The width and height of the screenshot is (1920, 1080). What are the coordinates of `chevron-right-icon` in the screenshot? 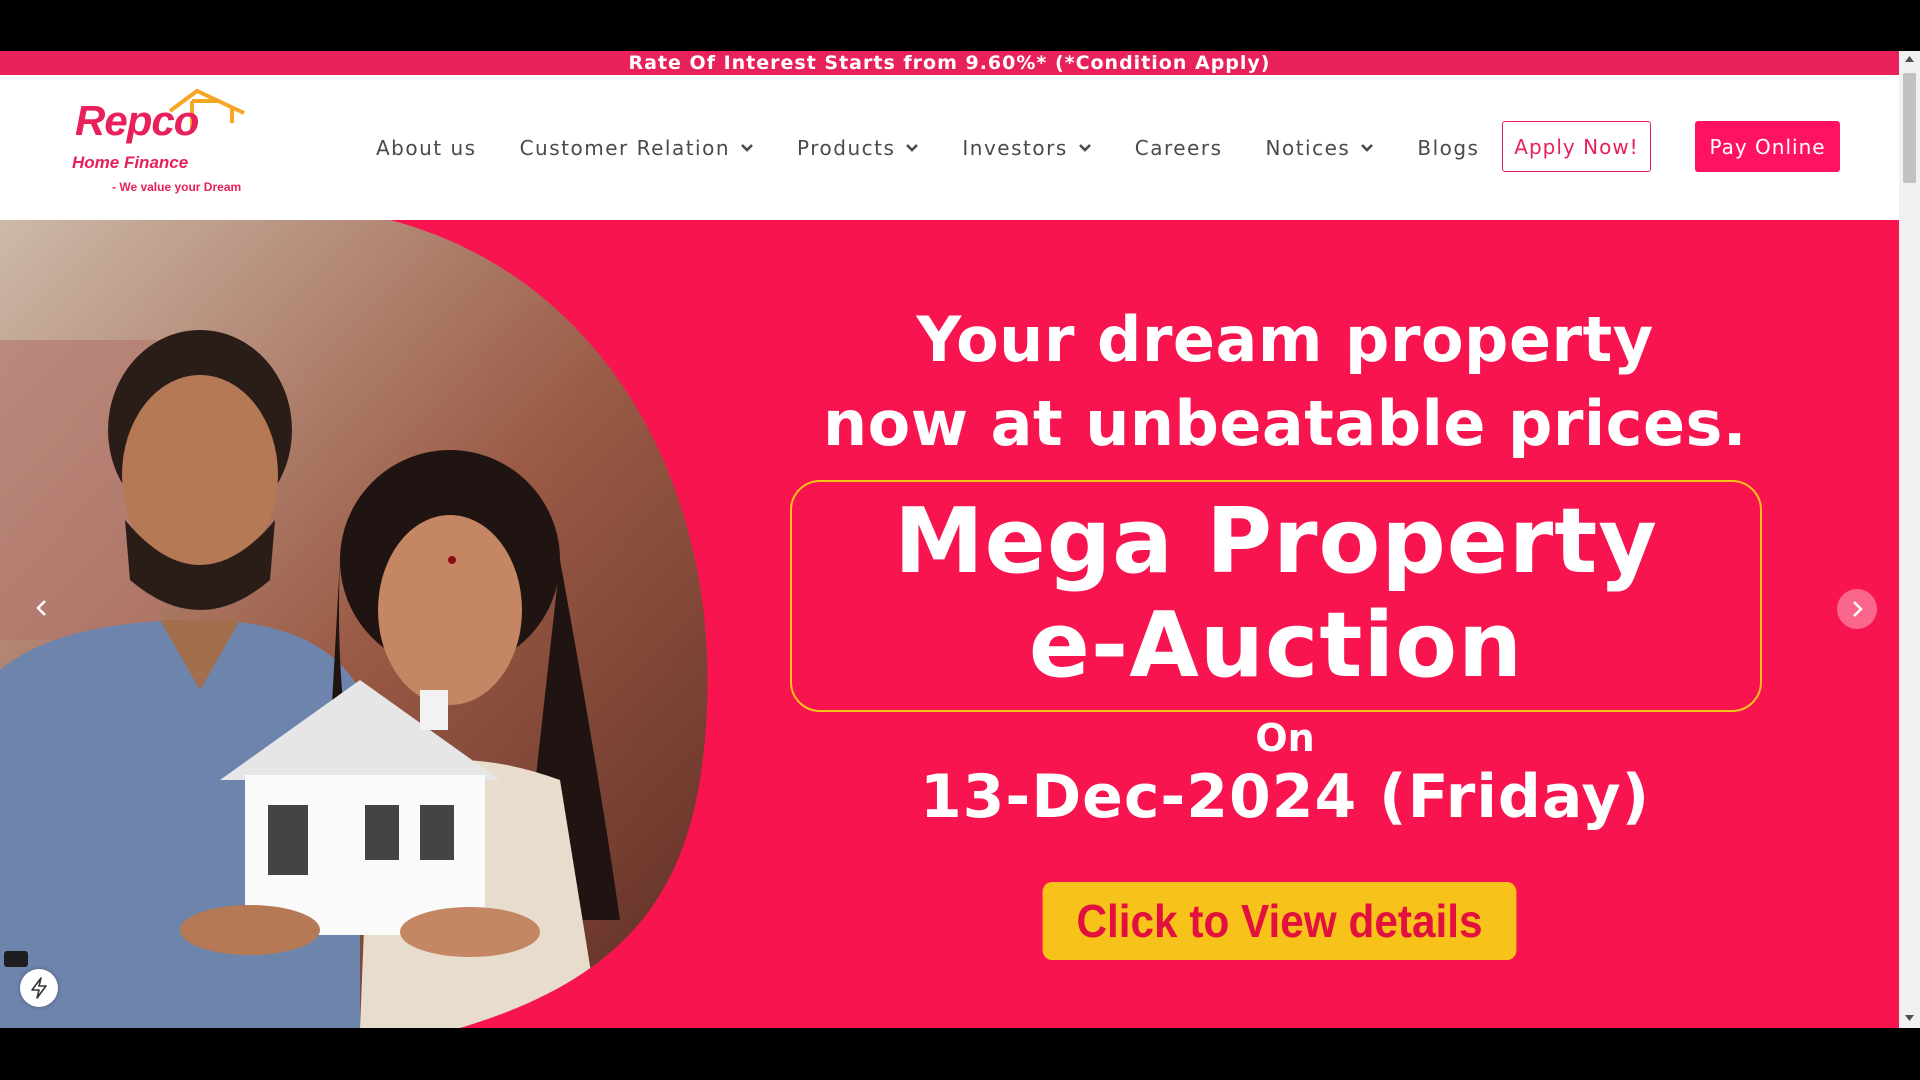 It's located at (1858, 609).